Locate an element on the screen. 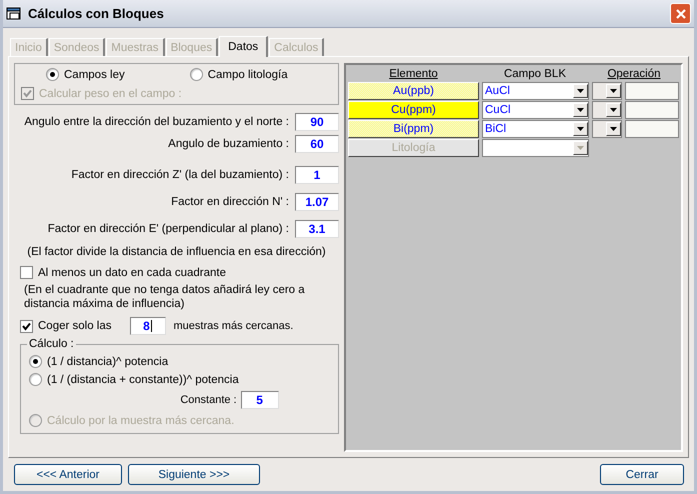 This screenshot has width=697, height=494. close-button: Cerrar is located at coordinates (642, 474).